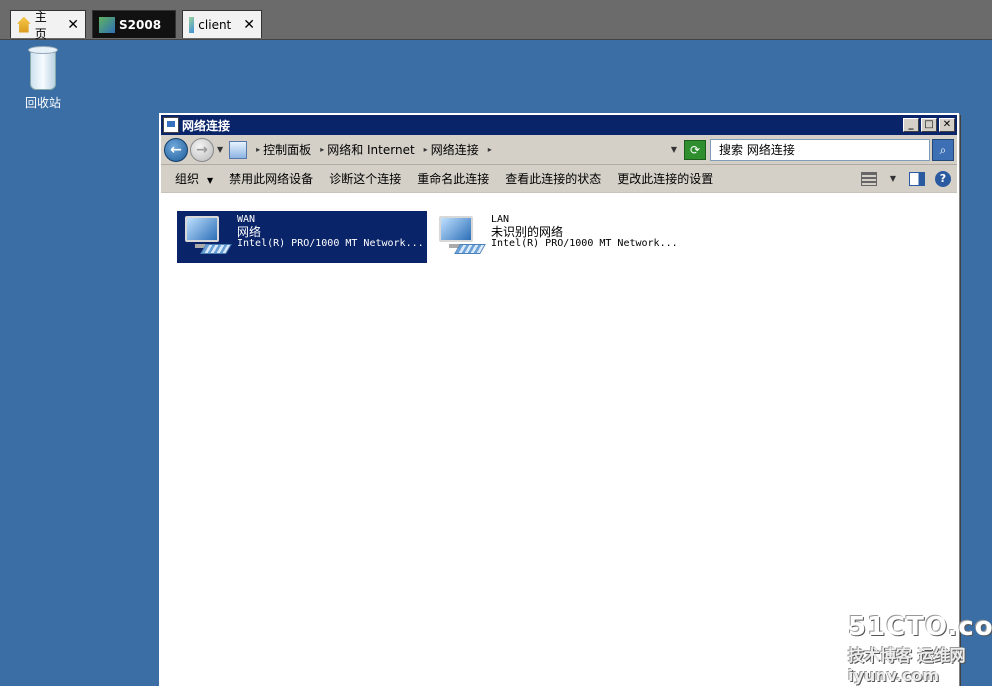 Image resolution: width=992 pixels, height=686 pixels. I want to click on breadcrumb: ▸ 控制面板 ▸ 网络和 Internet ▸ 网络连接 ▸ ▼, so click(454, 150).